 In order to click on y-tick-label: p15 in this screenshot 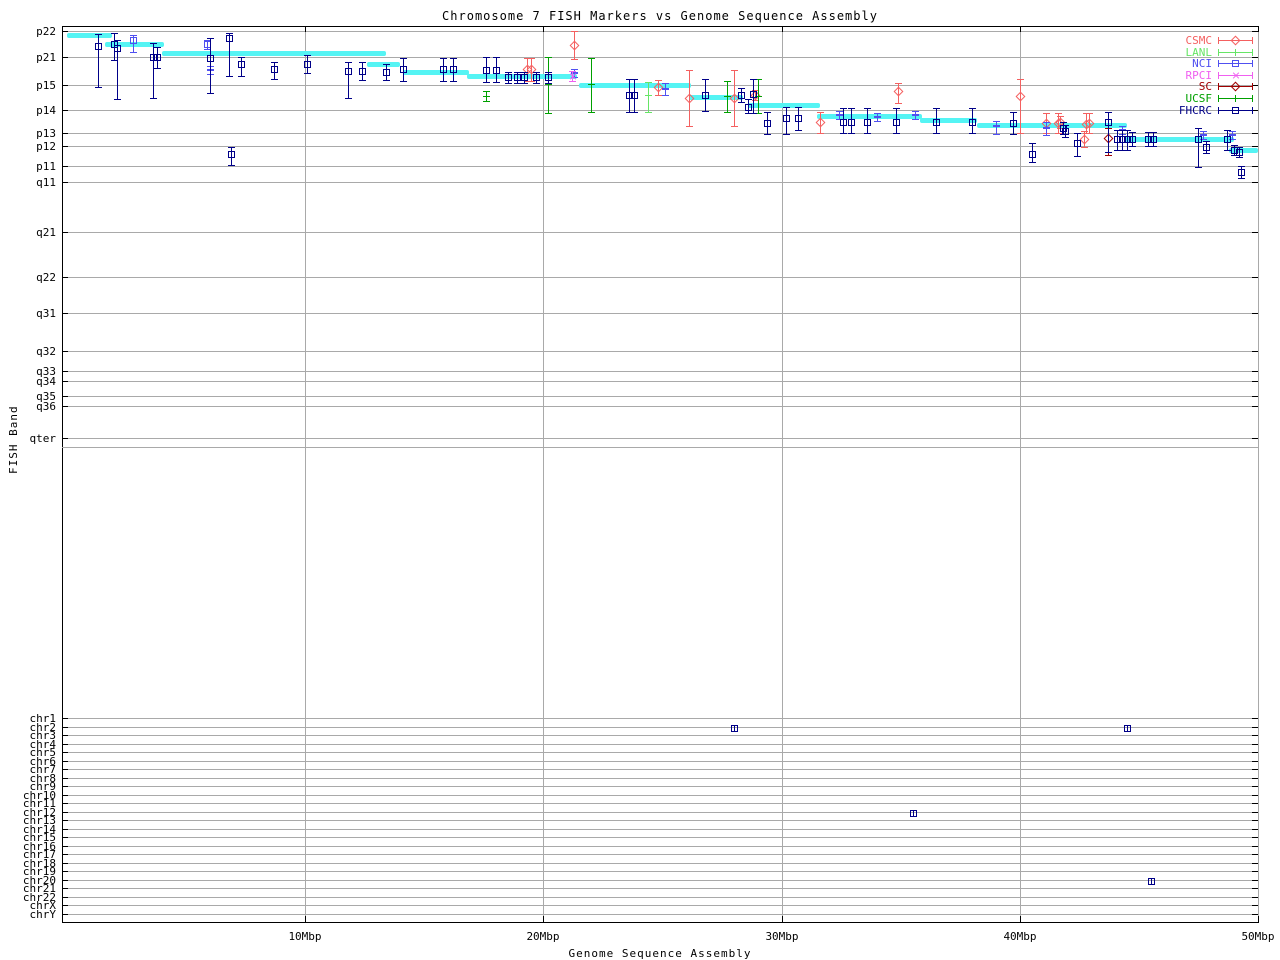, I will do `click(46, 85)`.